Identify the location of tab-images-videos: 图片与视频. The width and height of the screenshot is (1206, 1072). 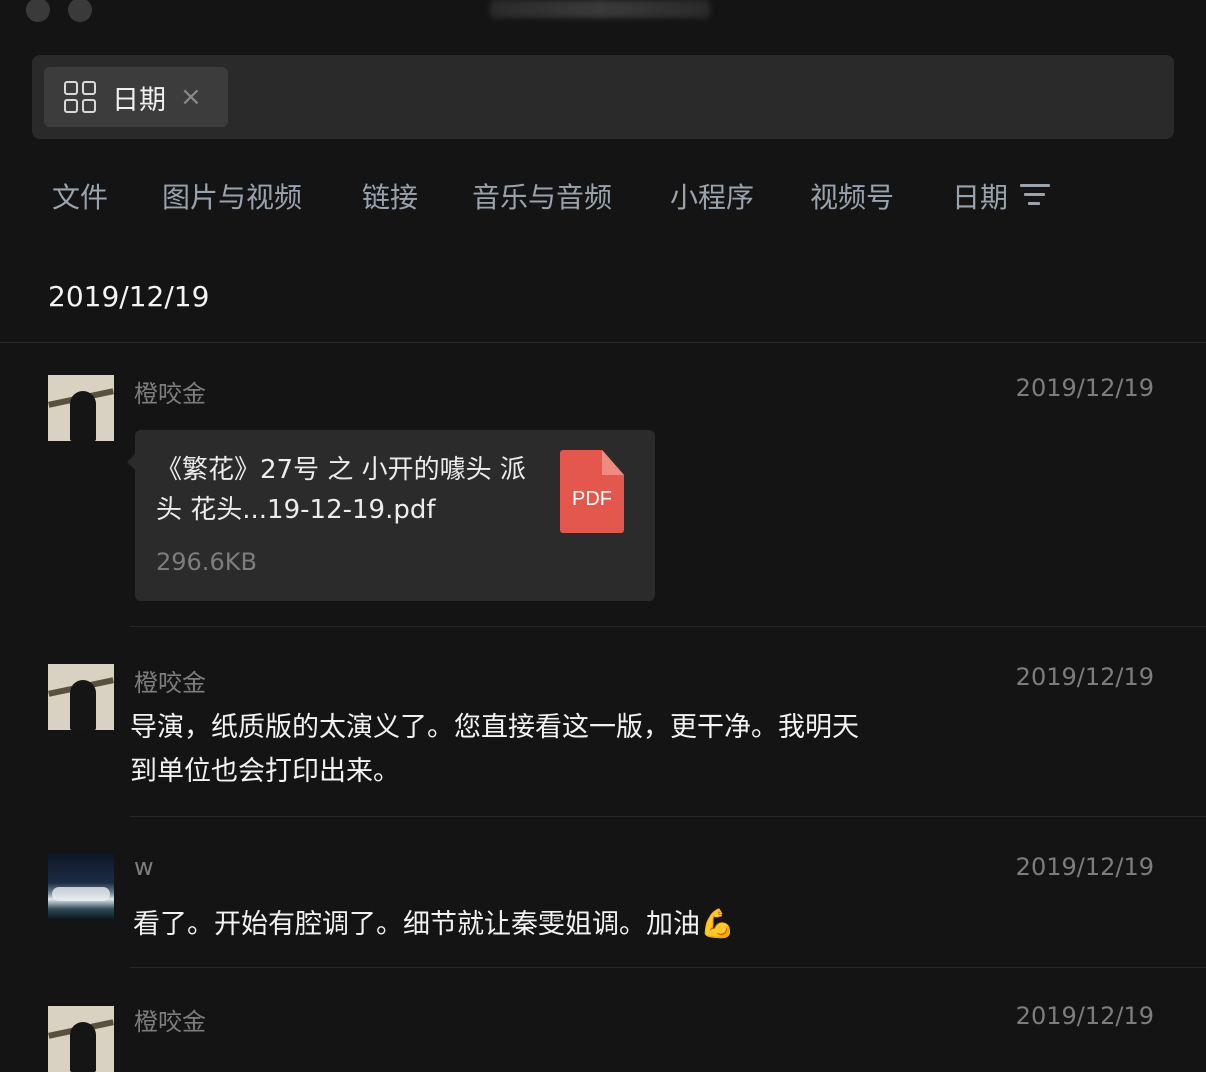
(232, 196).